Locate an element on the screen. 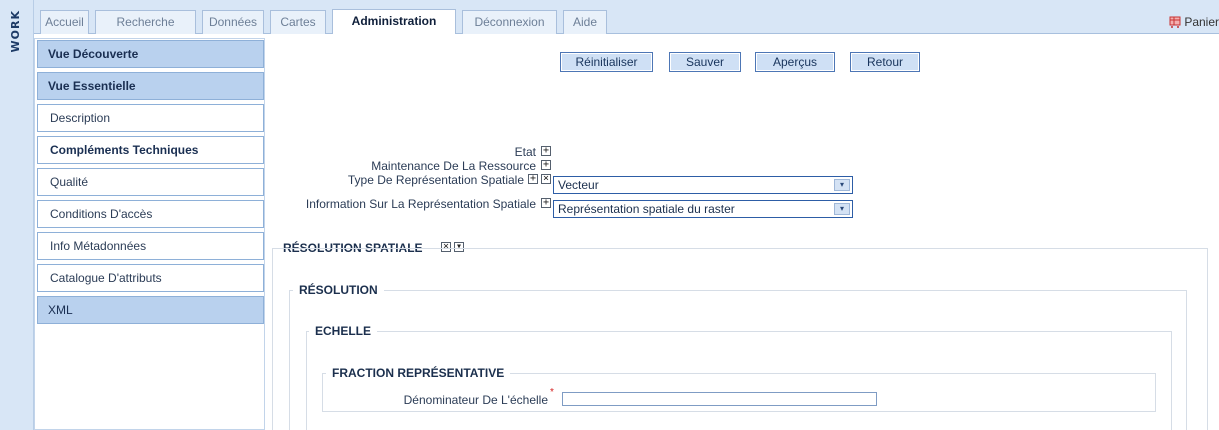 The width and height of the screenshot is (1219, 430). back-button: Retour is located at coordinates (885, 62).